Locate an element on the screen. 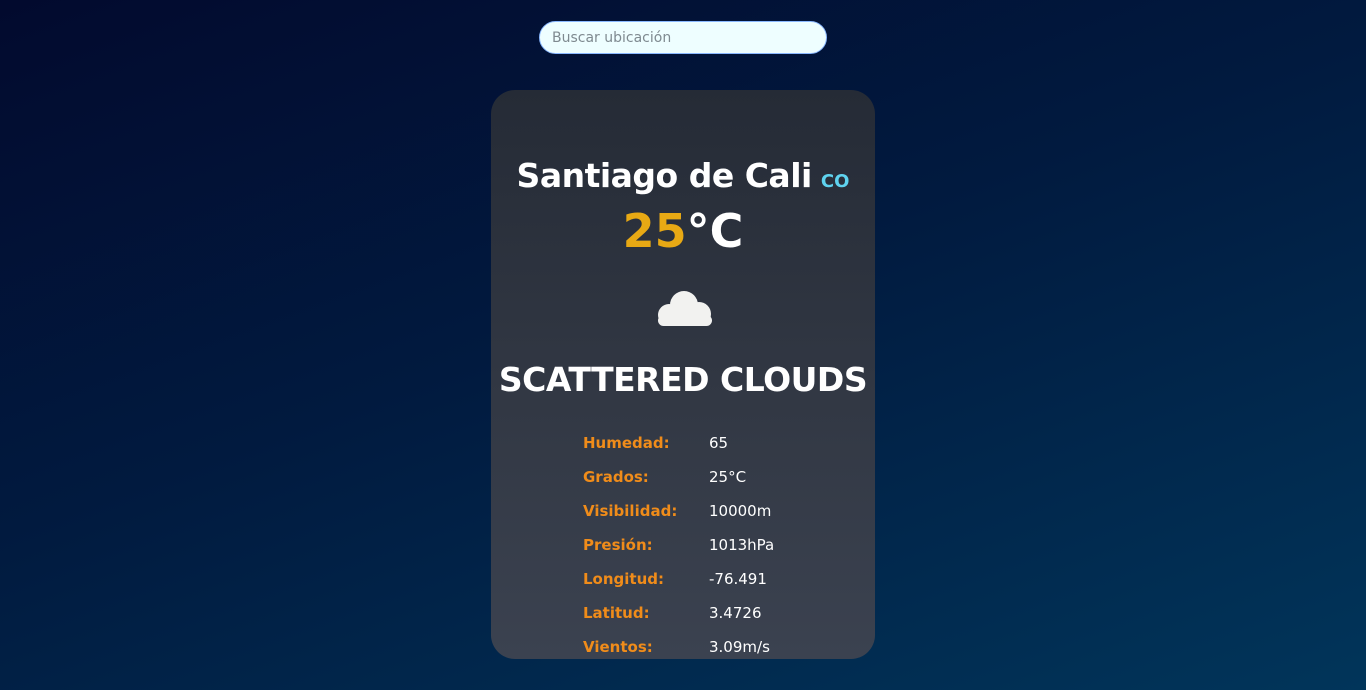  detail-row-winds: Vientos: 3.09m/s is located at coordinates (713, 644).